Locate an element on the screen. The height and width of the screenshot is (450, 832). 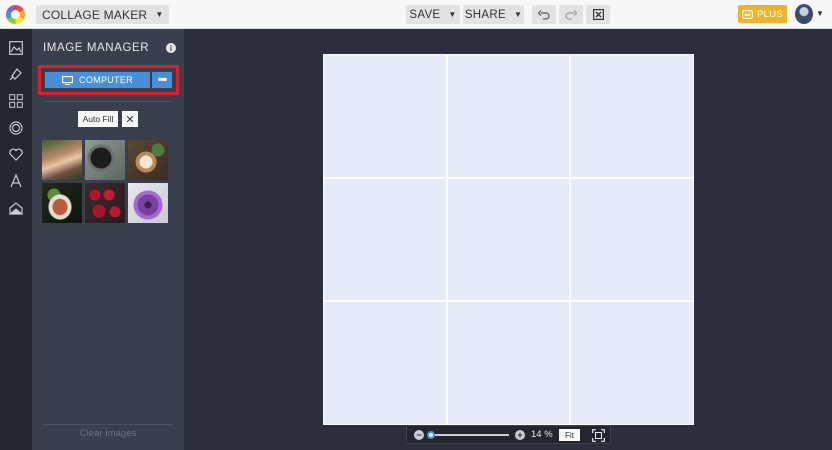
heart-icon is located at coordinates (16, 154).